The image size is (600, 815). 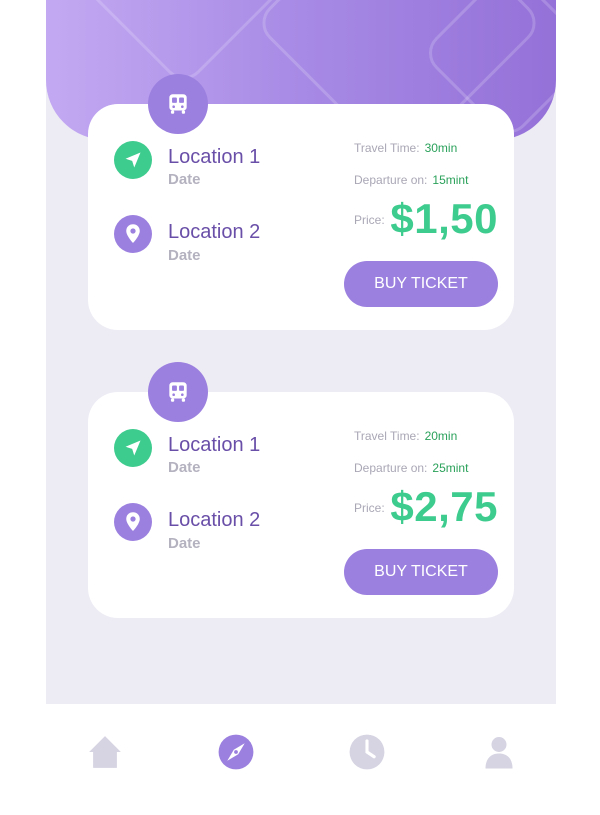 I want to click on departure: Departure on: 15mint, so click(x=411, y=180).